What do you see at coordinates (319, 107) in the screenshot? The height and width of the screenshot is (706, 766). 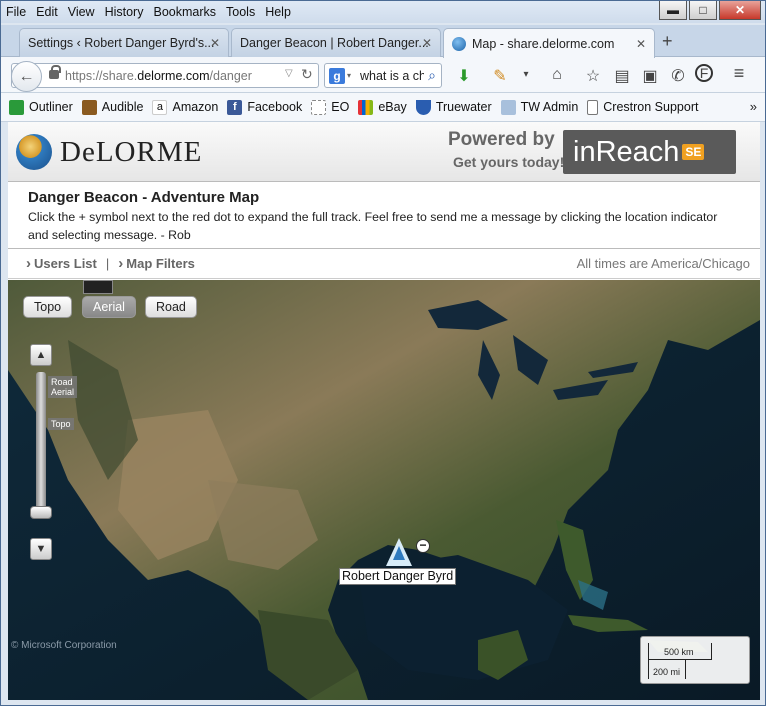 I see `eo-icon` at bounding box center [319, 107].